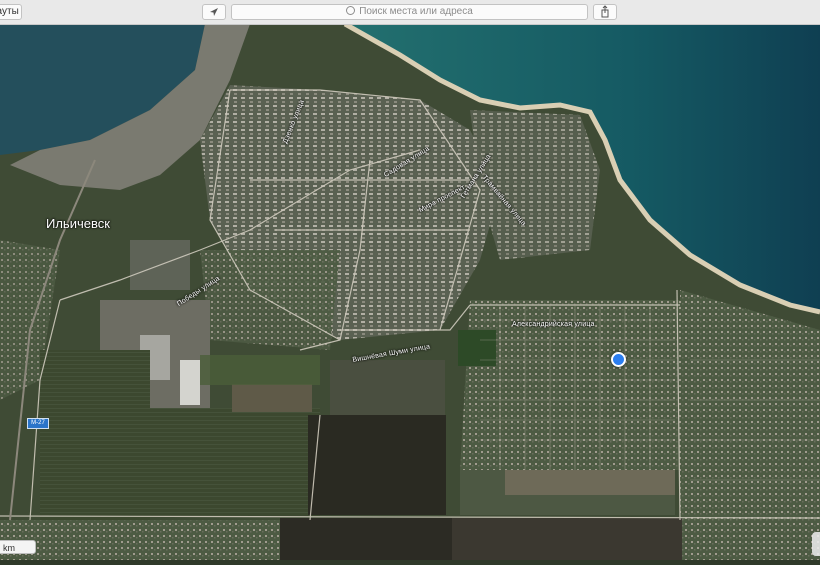 This screenshot has width=820, height=565. I want to click on toolbar: рауты Поиск места или адреса, so click(410, 12).